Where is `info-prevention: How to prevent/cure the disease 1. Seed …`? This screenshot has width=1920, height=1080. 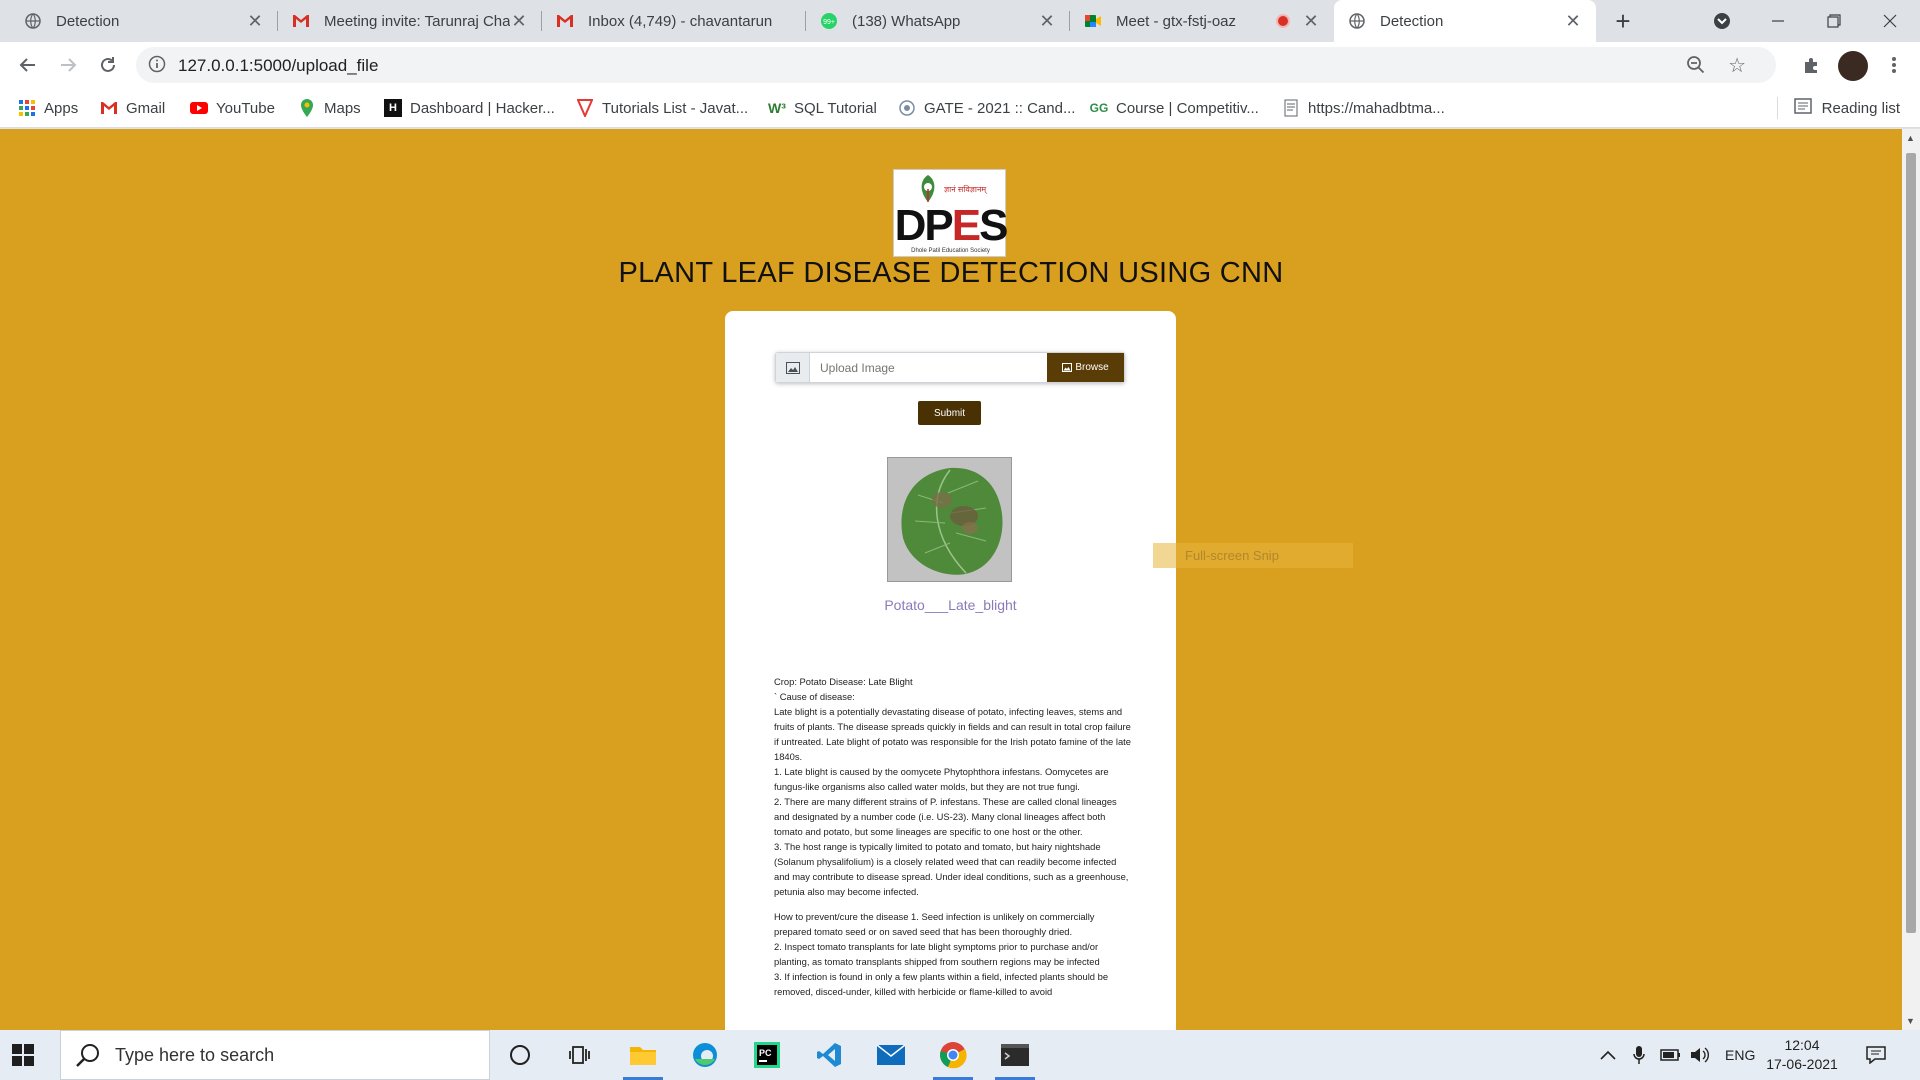 info-prevention: How to prevent/cure the disease 1. Seed … is located at coordinates (934, 924).